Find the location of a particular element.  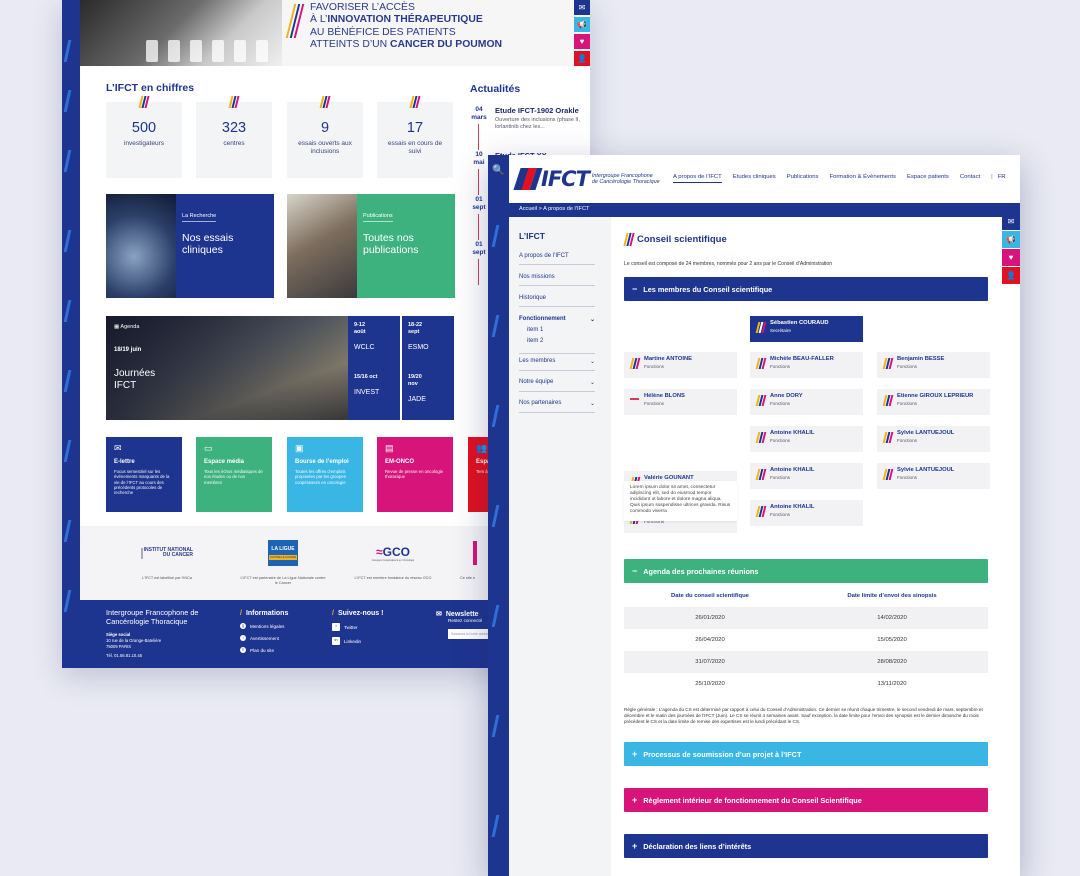

nav-etudes: Etudes cliniques is located at coordinates (754, 178).